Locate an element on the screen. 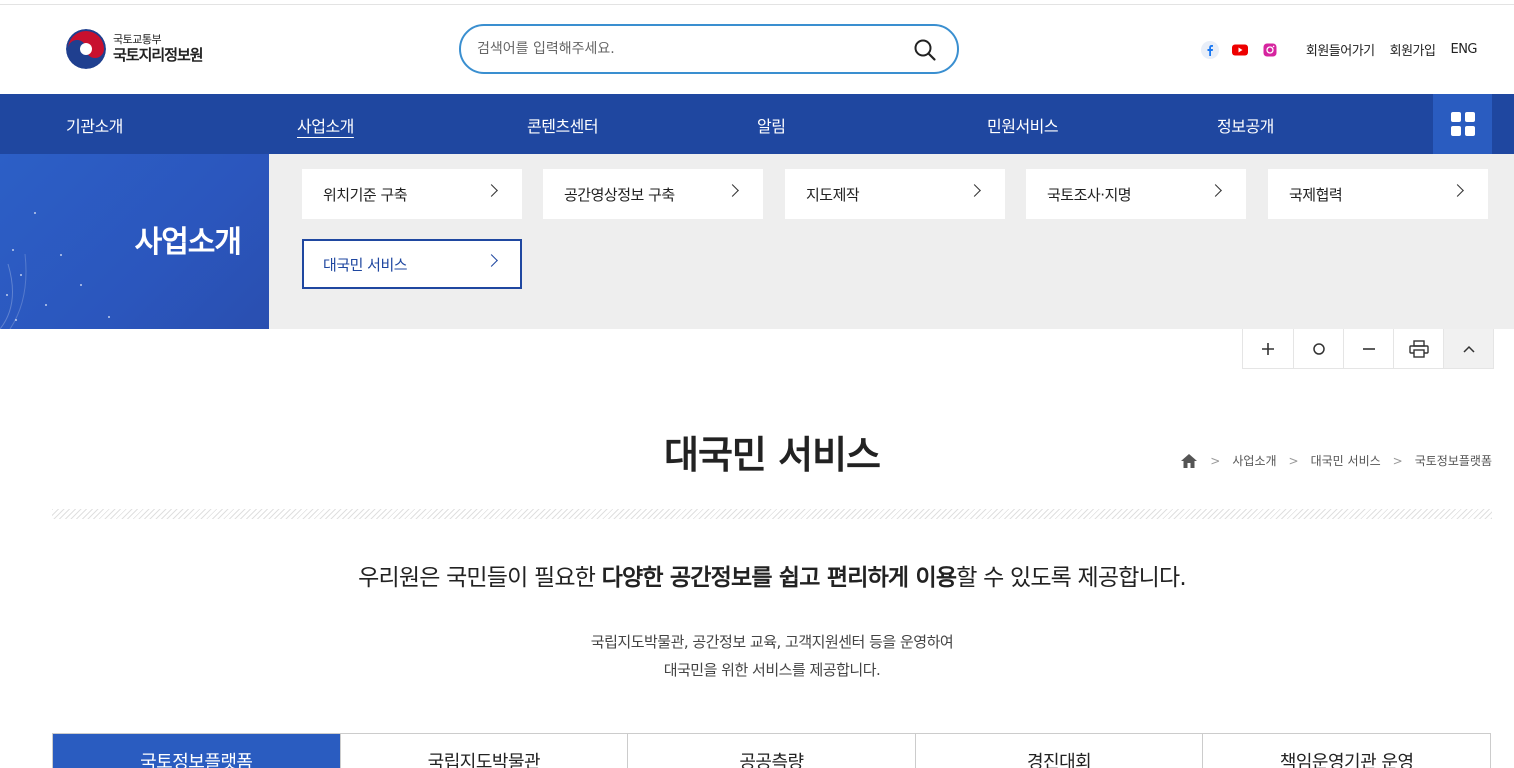 The width and height of the screenshot is (1514, 768). submenu-international: 국제협력 is located at coordinates (1378, 194).